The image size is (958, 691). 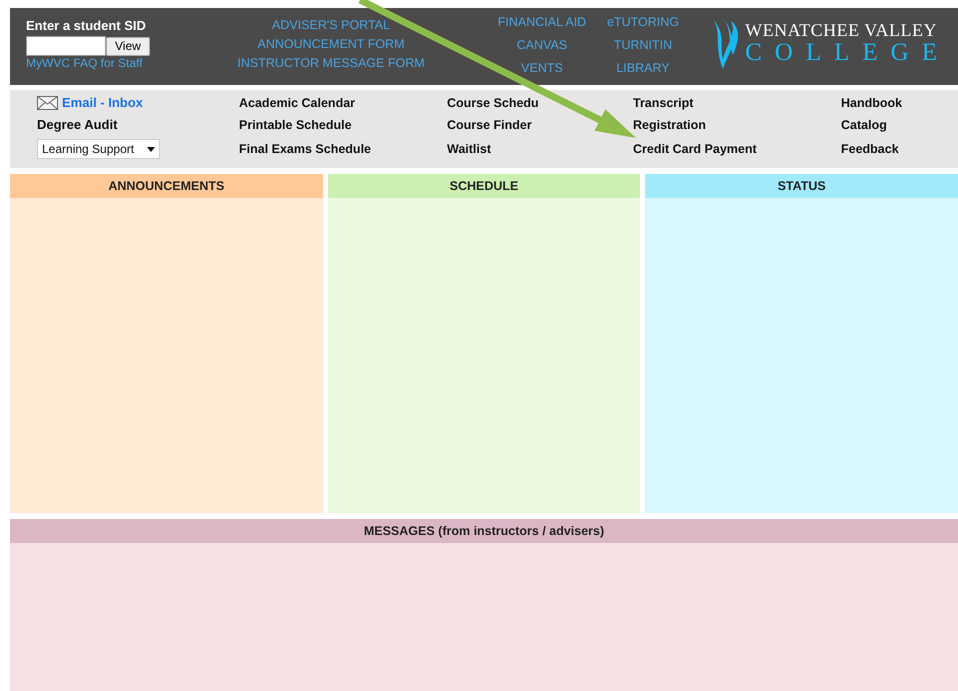 I want to click on degree-audit-link: Degree Audit, so click(x=138, y=125).